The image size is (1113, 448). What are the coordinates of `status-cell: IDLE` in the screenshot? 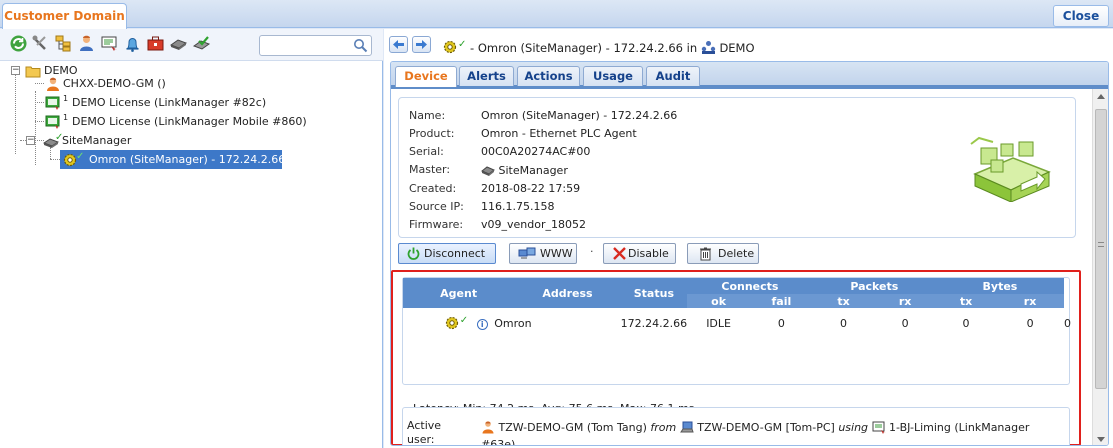 It's located at (718, 323).